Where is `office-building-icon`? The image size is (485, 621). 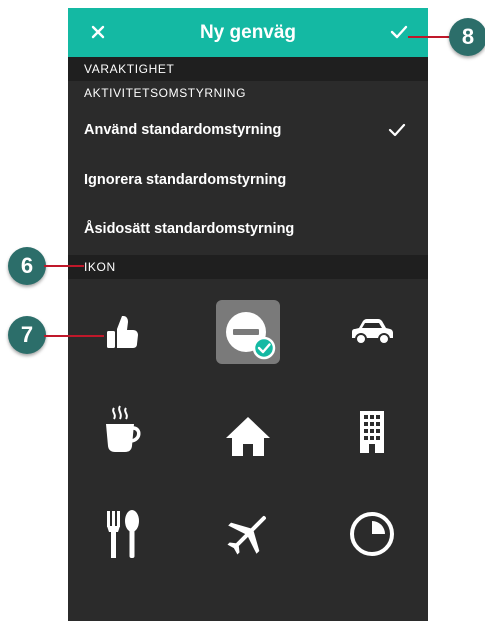 office-building-icon is located at coordinates (372, 432).